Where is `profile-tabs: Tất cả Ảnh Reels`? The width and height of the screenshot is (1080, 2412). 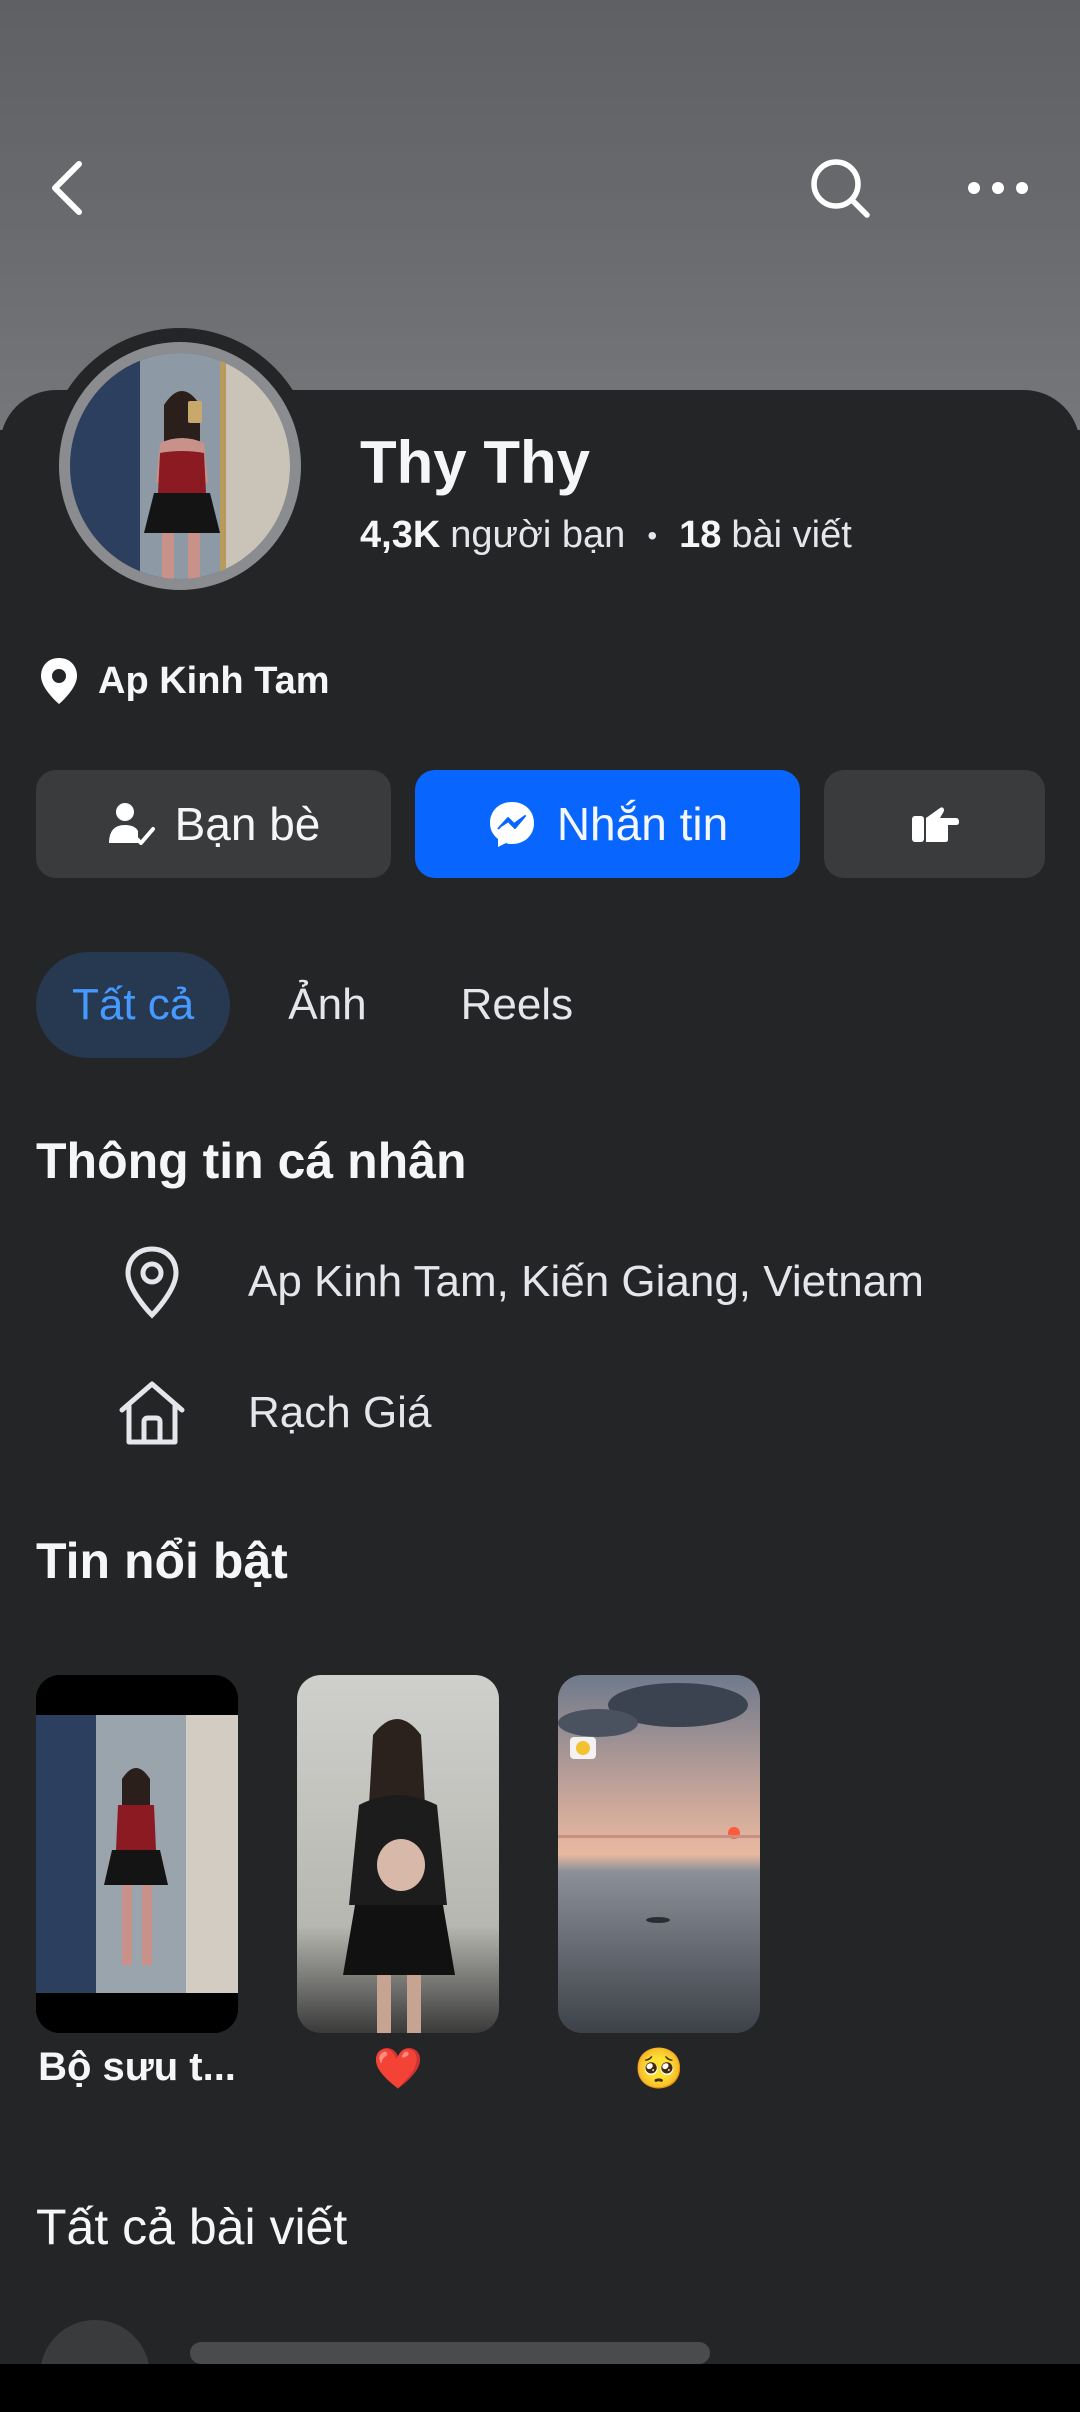
profile-tabs: Tất cả Ảnh Reels is located at coordinates (333, 1005).